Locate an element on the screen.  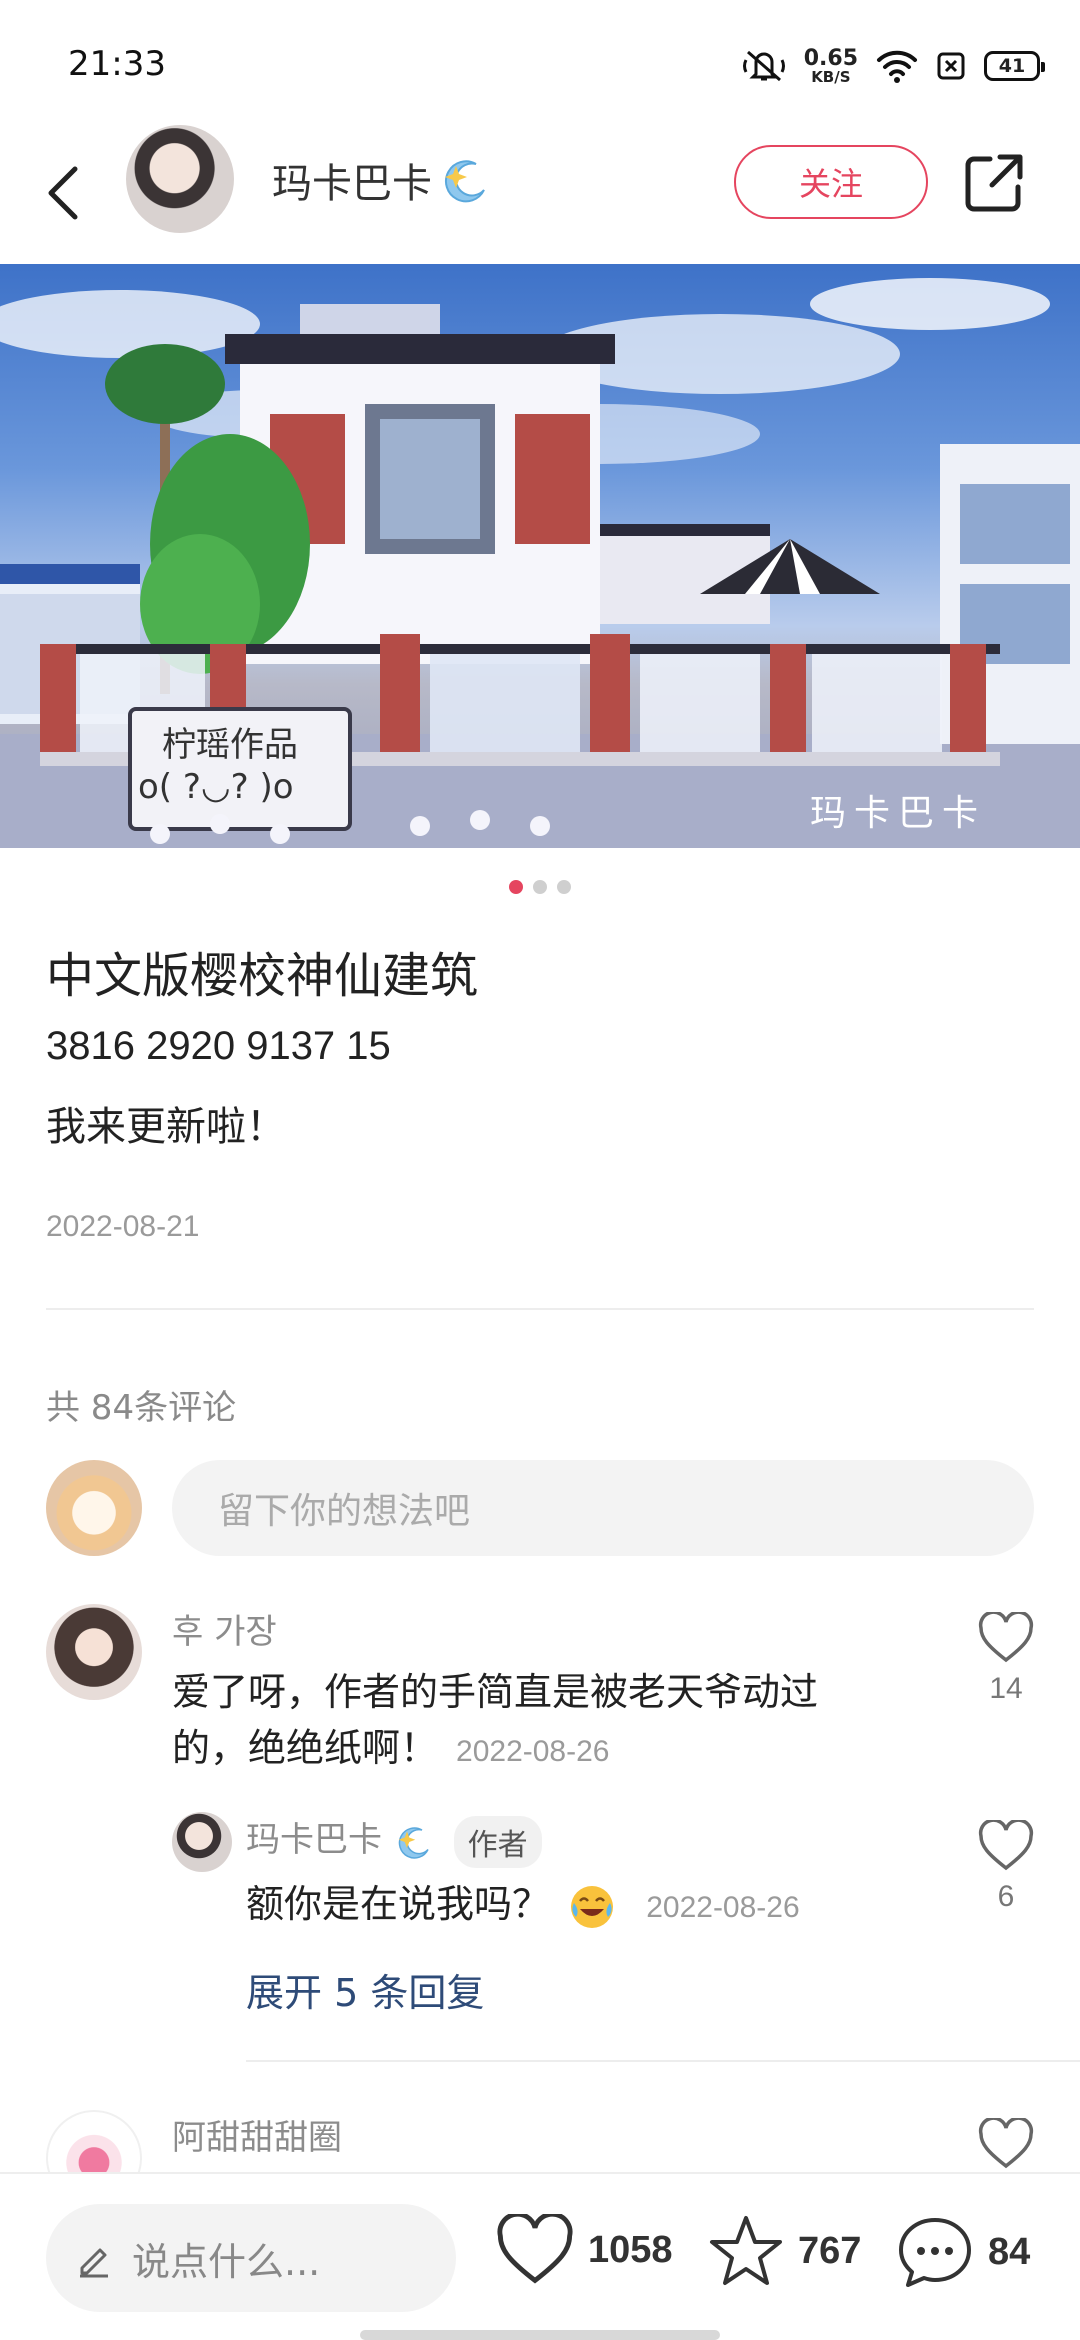
commenter-name: 후 가장 is located at coordinates (224, 1628).